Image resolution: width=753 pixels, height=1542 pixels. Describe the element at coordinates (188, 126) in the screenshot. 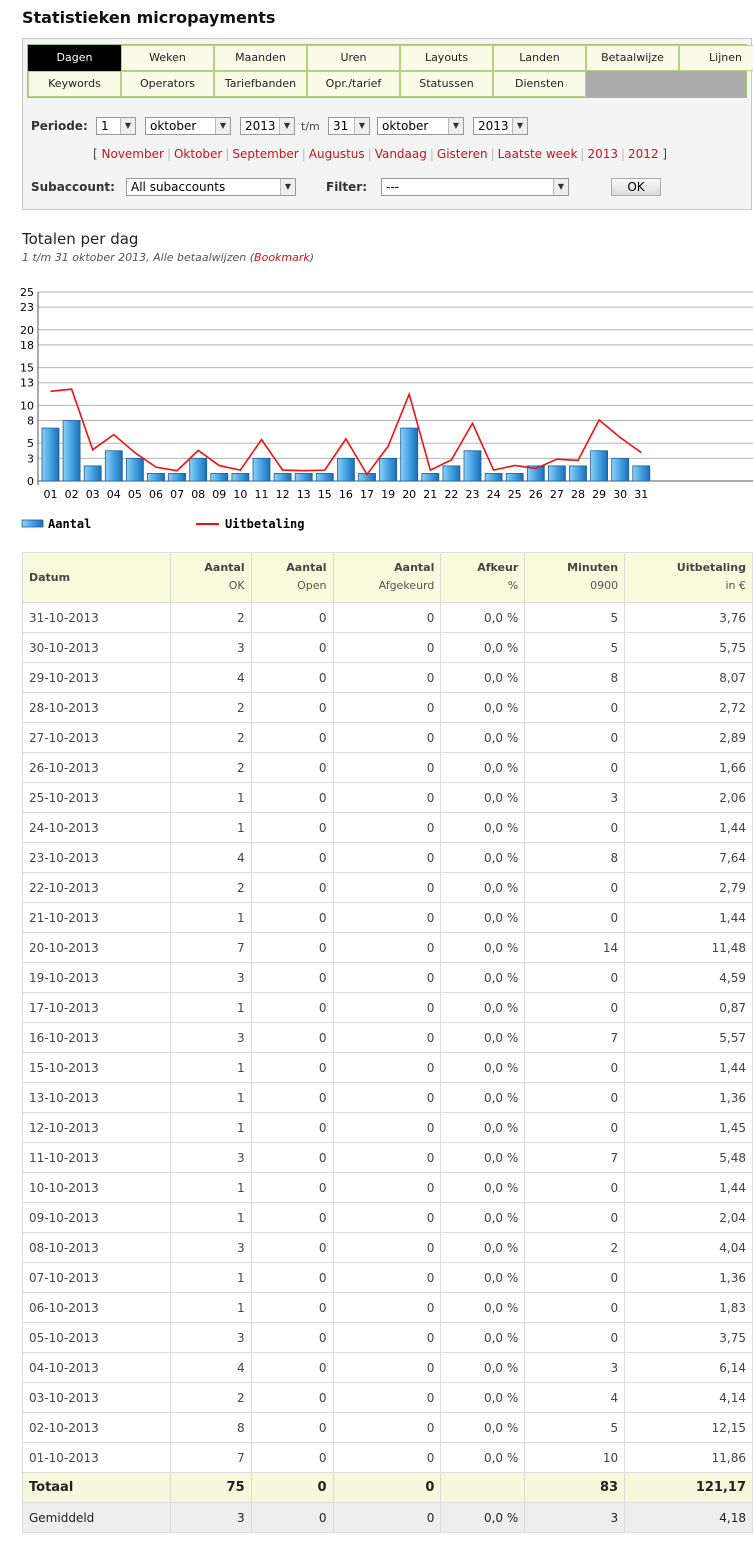

I see `from-month-select: oktober ▼` at that location.